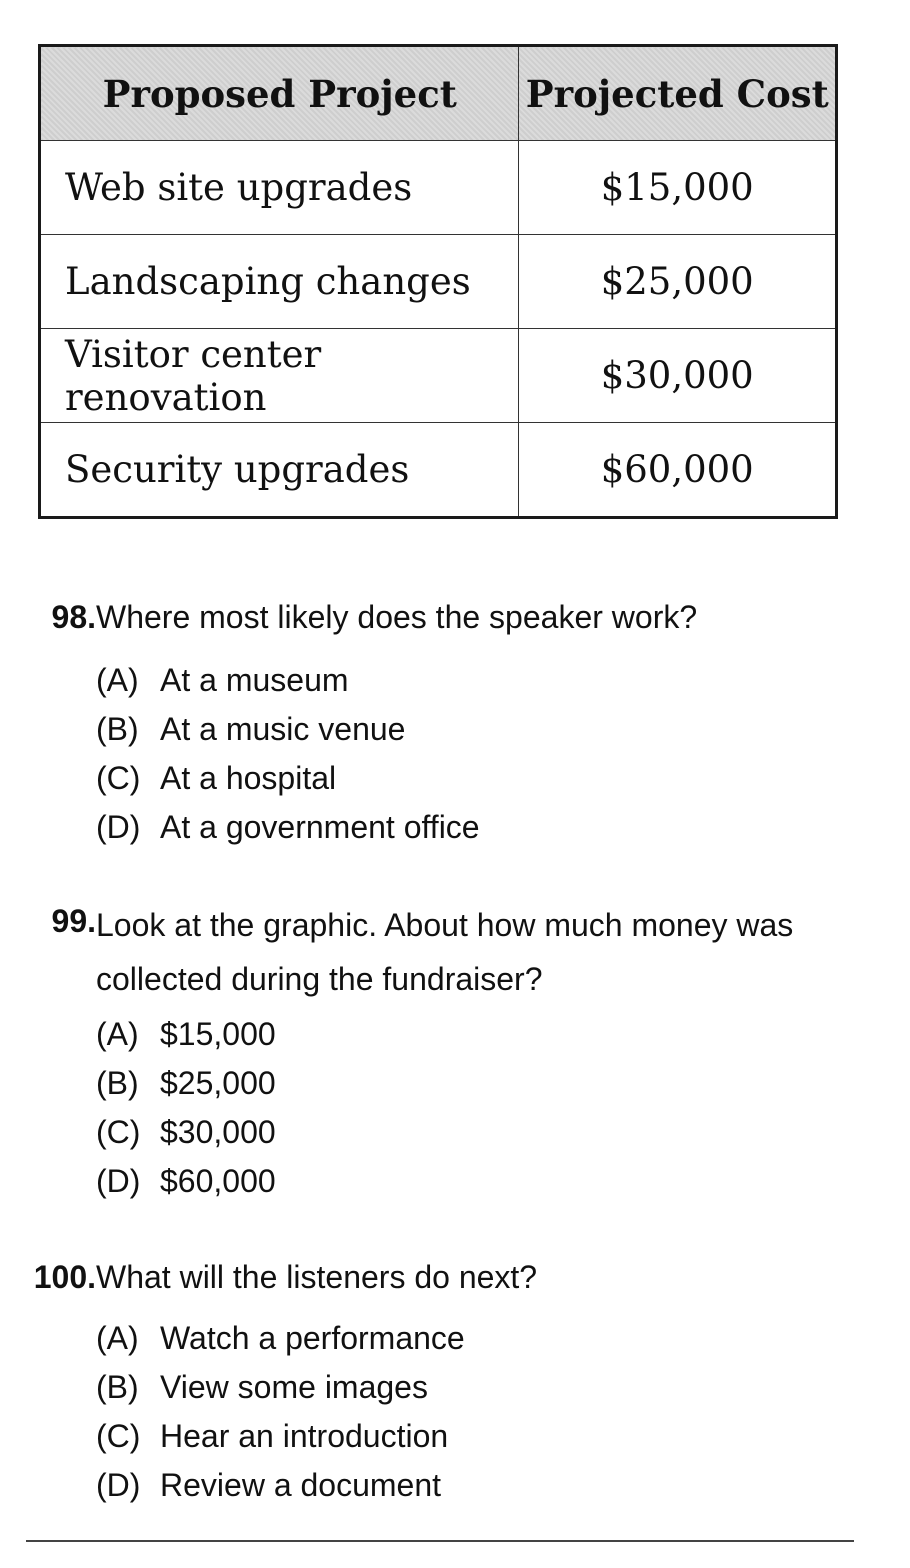  Describe the element at coordinates (677, 375) in the screenshot. I see `cost-cell: $30,000` at that location.